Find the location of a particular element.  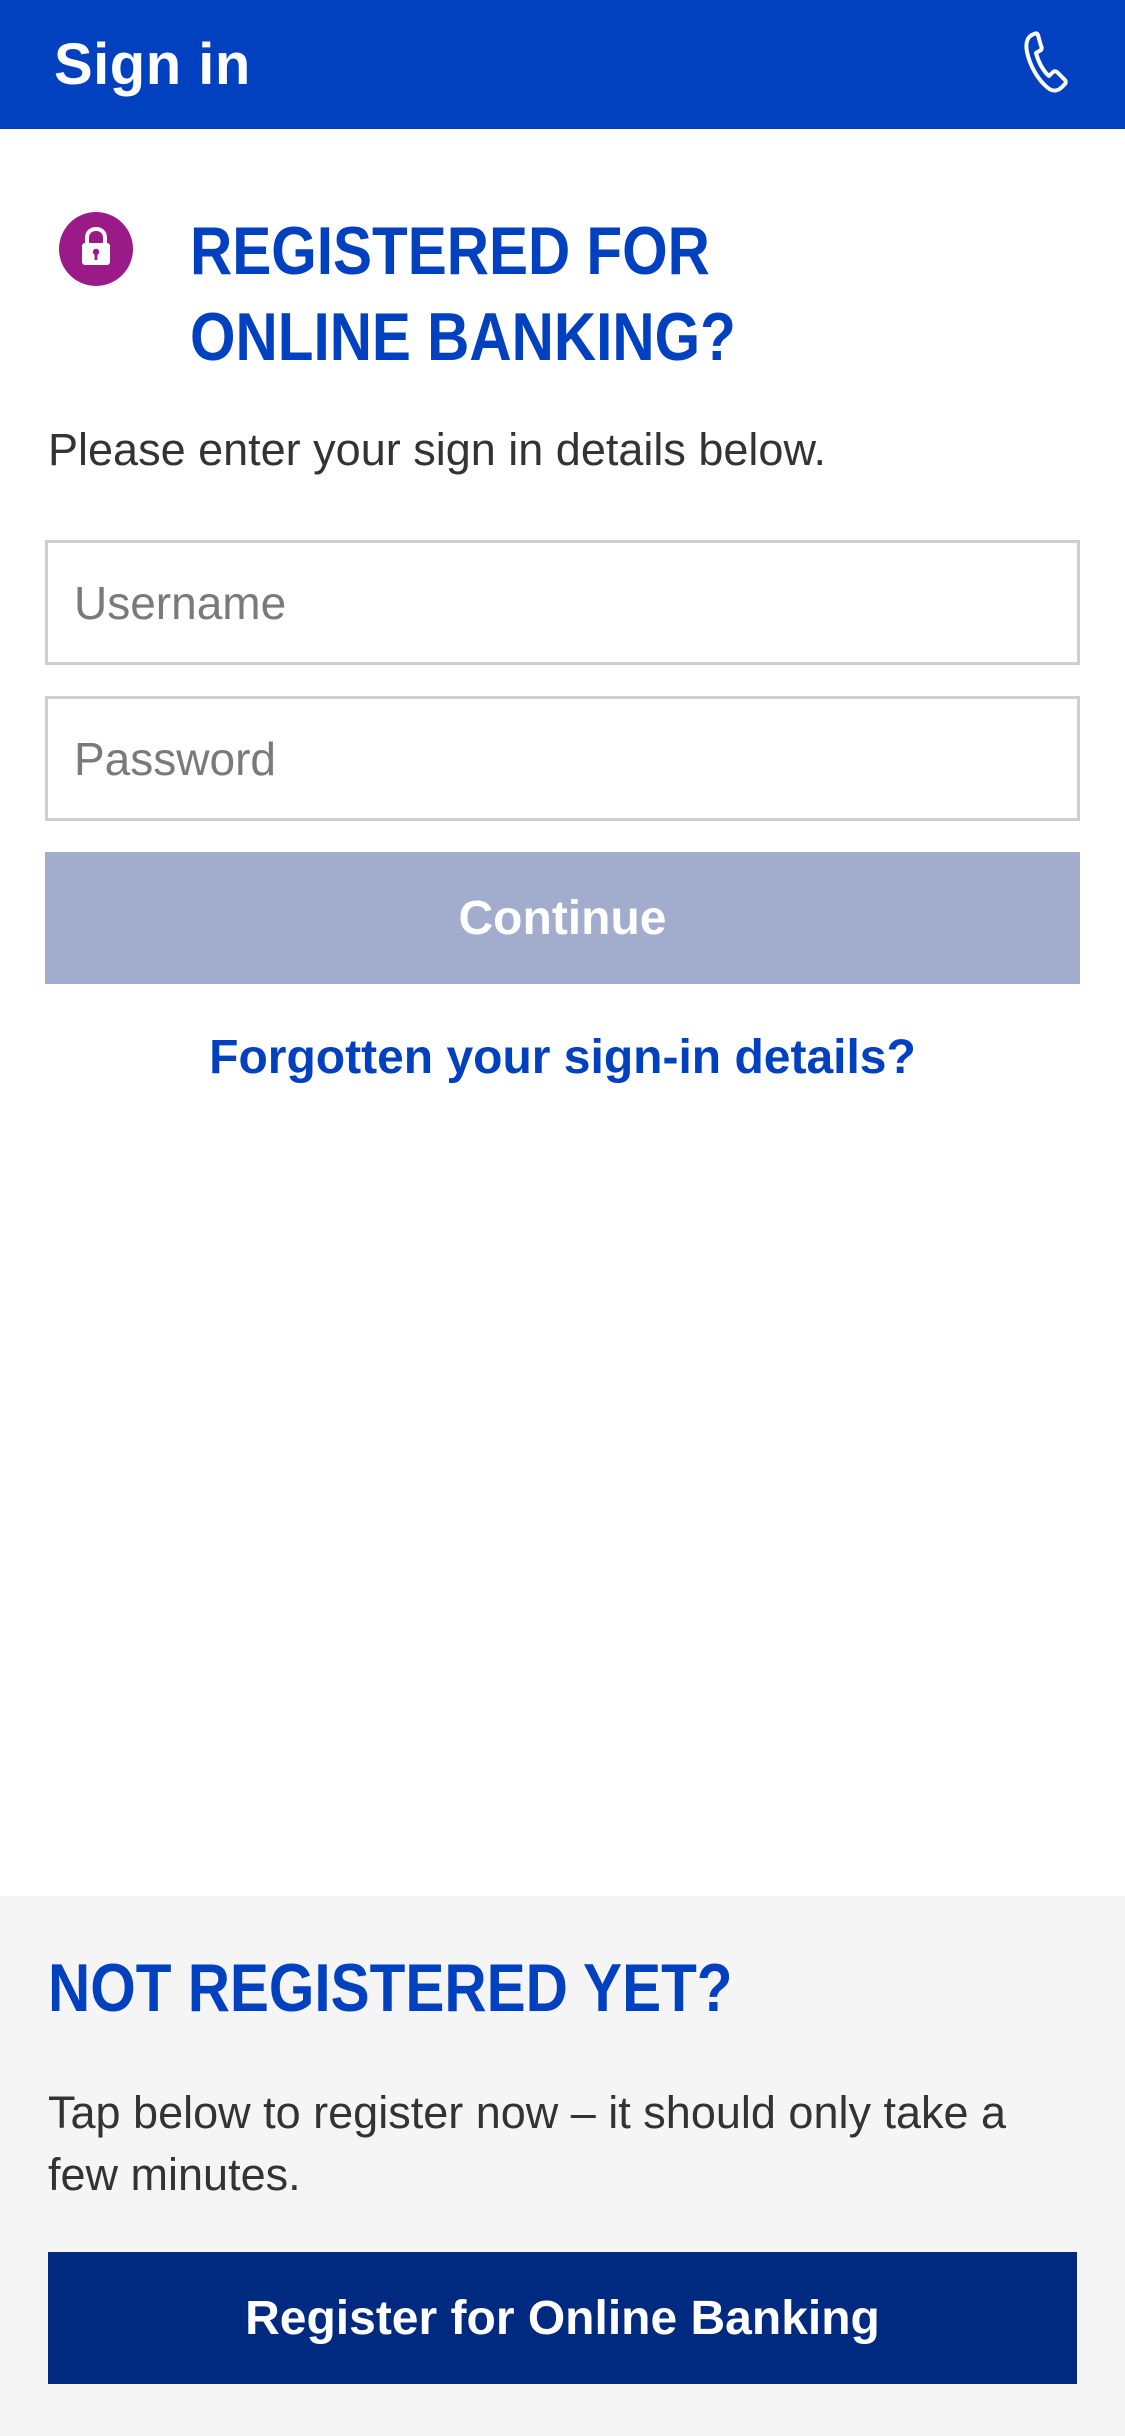

forgotten-details-link: Forgotten your sign-in details? is located at coordinates (562, 1057).